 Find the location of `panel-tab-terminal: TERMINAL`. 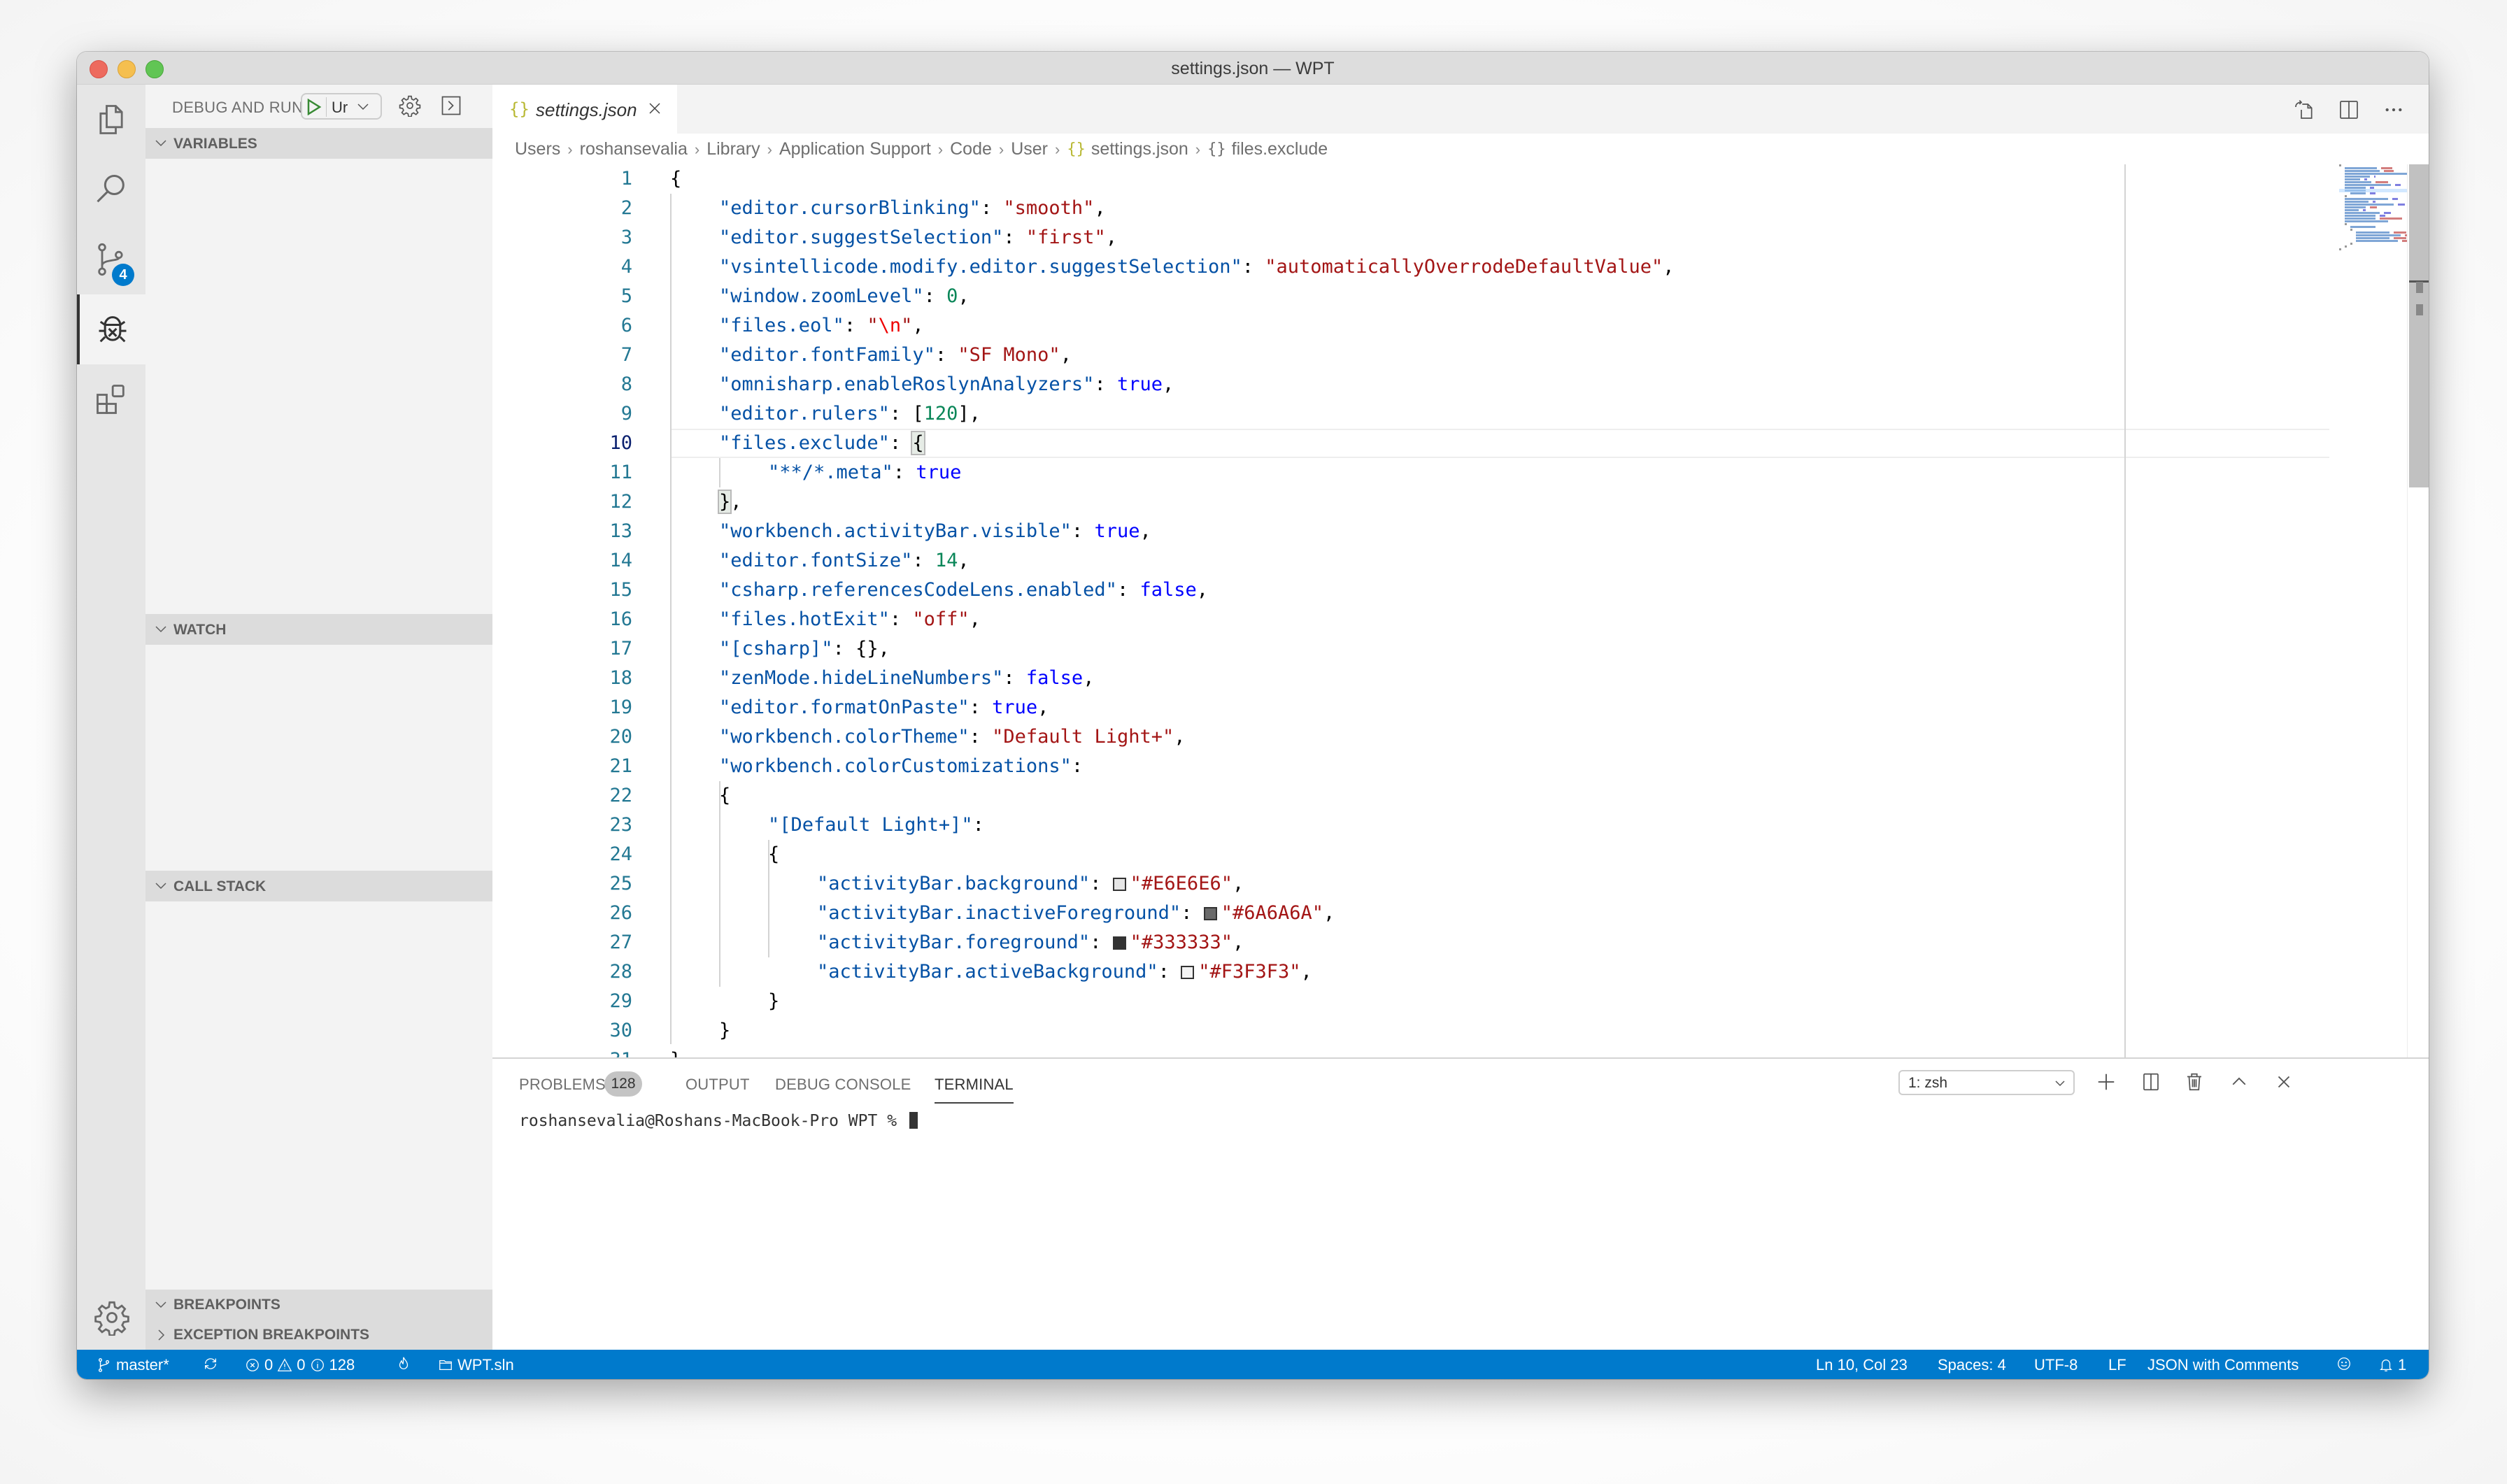

panel-tab-terminal: TERMINAL is located at coordinates (974, 1090).